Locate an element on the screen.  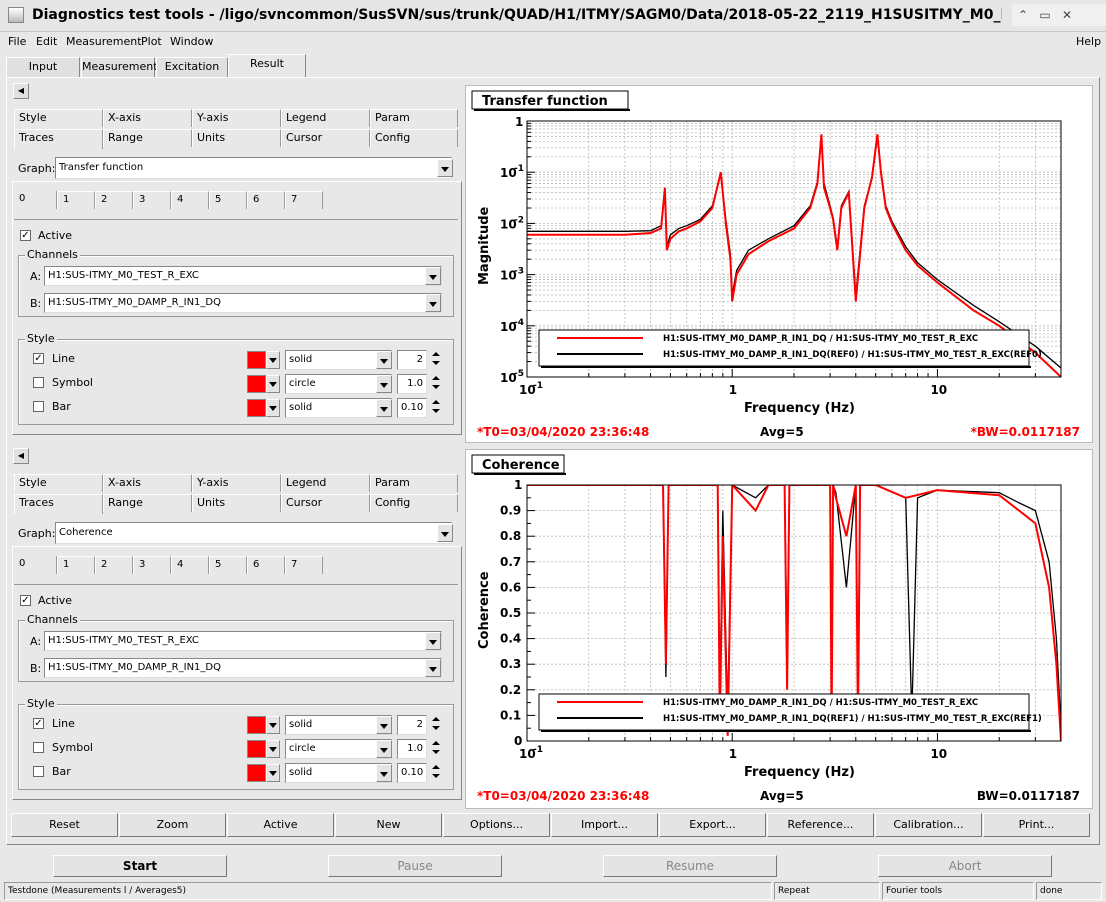
menu-edit: Edit is located at coordinates (46, 41).